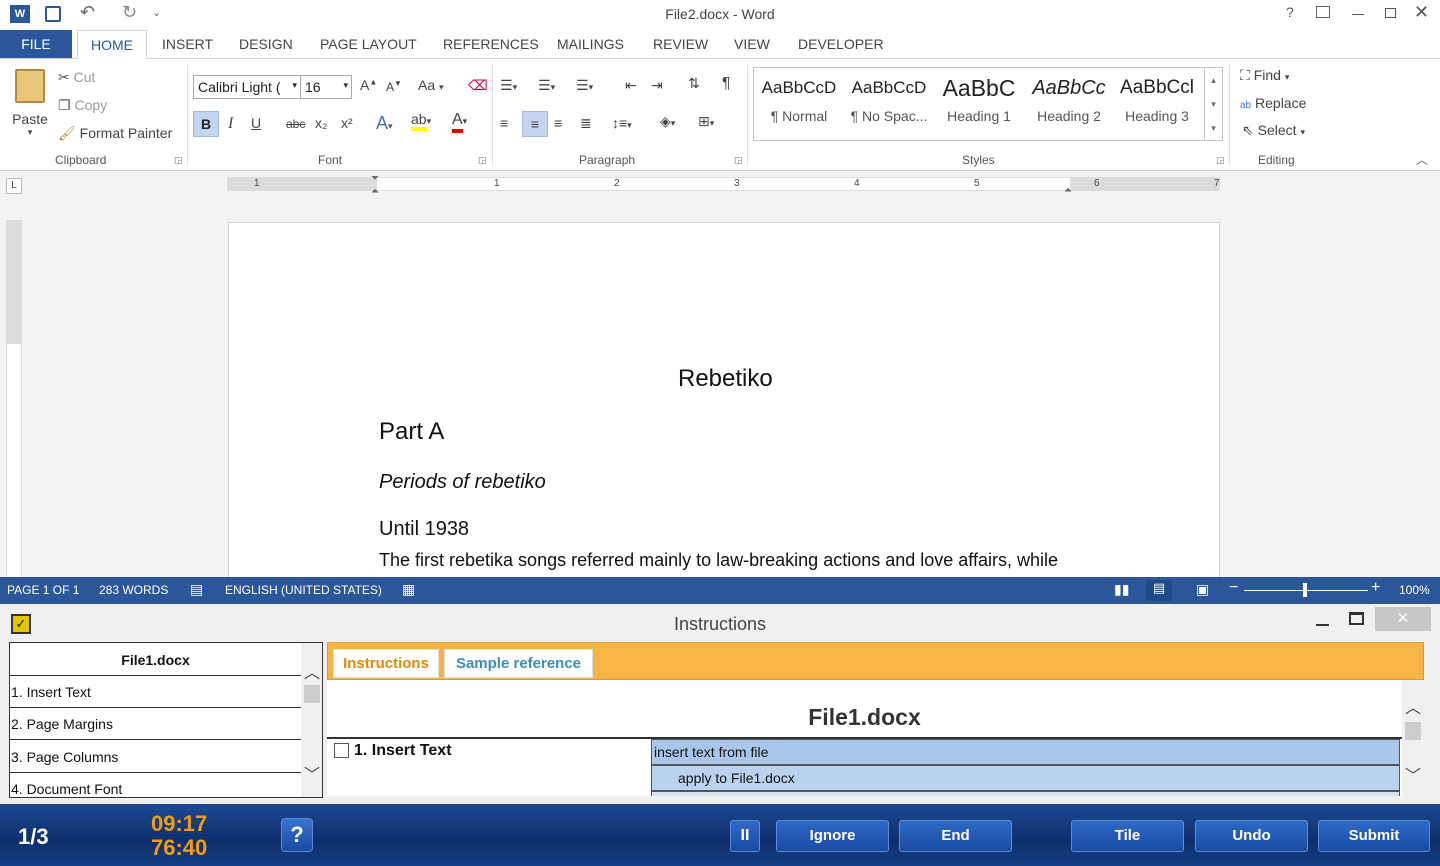 This screenshot has height=866, width=1440. What do you see at coordinates (799, 98) in the screenshot?
I see `style-normal: AaBbCcD ¶ Normal` at bounding box center [799, 98].